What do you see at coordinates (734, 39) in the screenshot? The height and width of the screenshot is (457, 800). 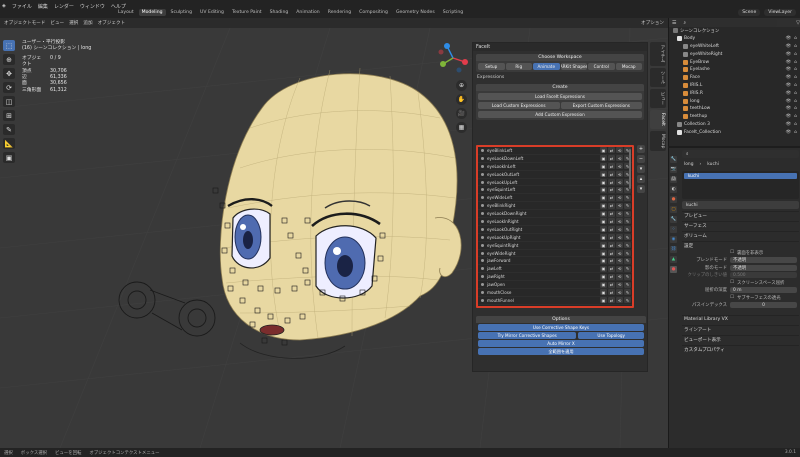 I see `outliner-item: Body 👁 ⌂` at bounding box center [734, 39].